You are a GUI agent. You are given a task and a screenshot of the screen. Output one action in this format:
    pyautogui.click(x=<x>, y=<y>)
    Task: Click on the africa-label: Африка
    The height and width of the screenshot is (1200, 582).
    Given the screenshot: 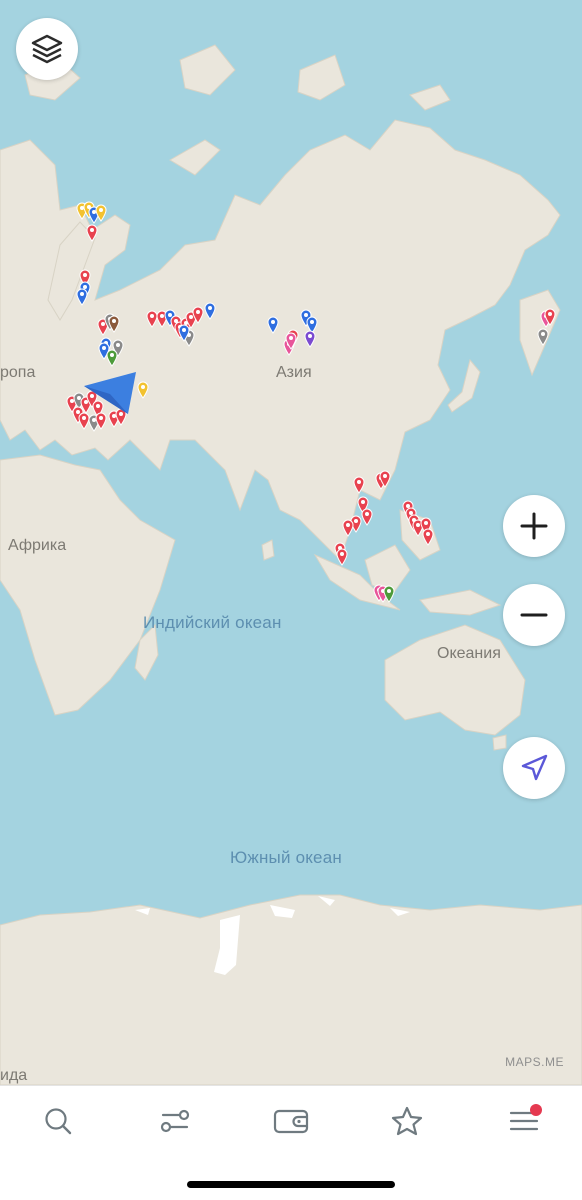 What is the action you would take?
    pyautogui.click(x=37, y=545)
    